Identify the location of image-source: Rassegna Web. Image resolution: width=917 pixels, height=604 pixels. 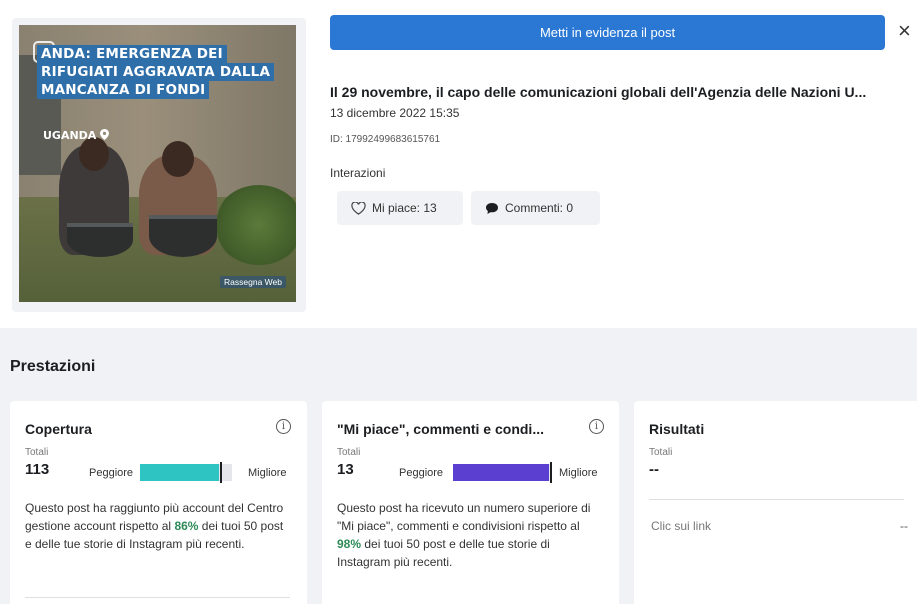
(253, 282).